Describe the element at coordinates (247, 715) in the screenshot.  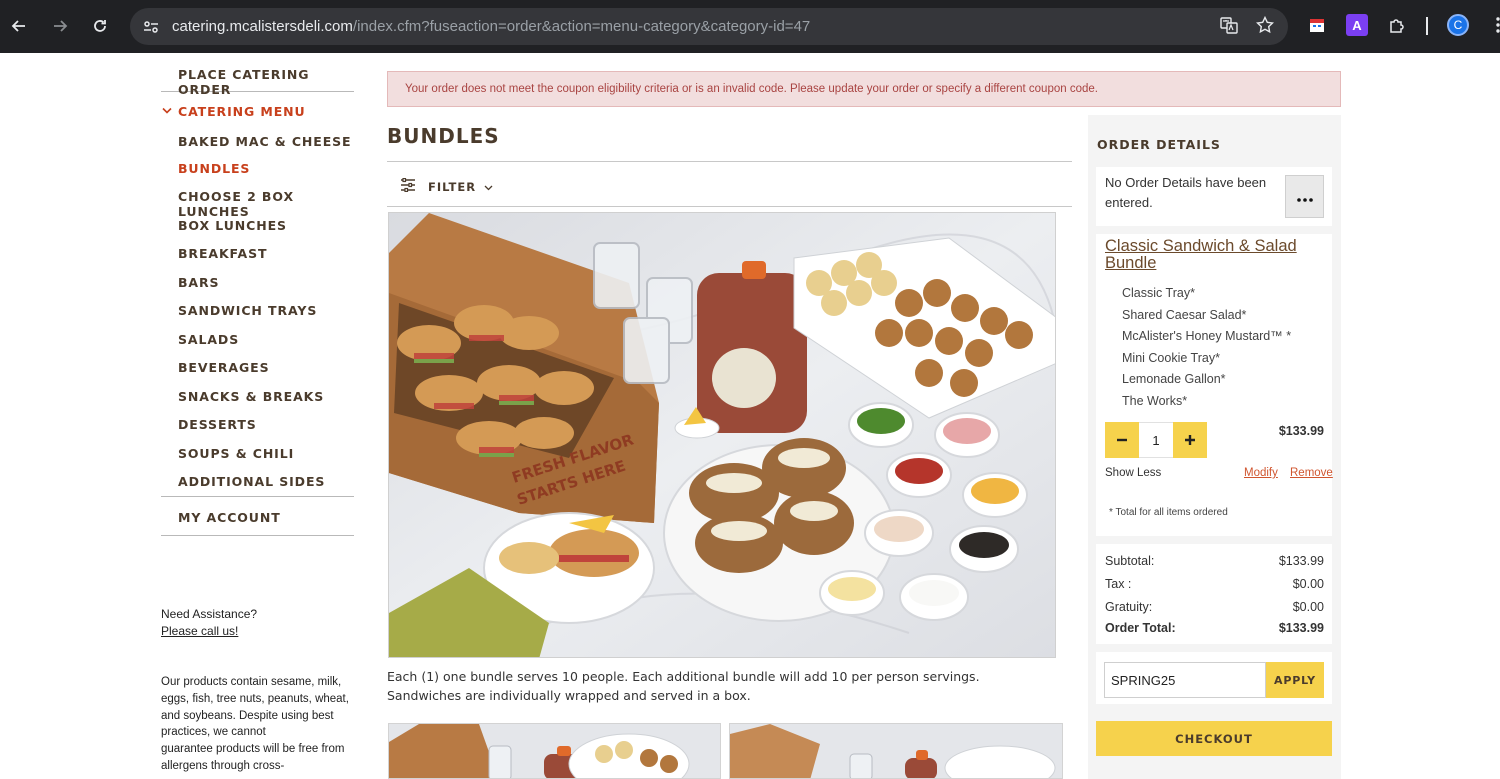
I see `allergen-line: and soybeans. Despite using best` at that location.